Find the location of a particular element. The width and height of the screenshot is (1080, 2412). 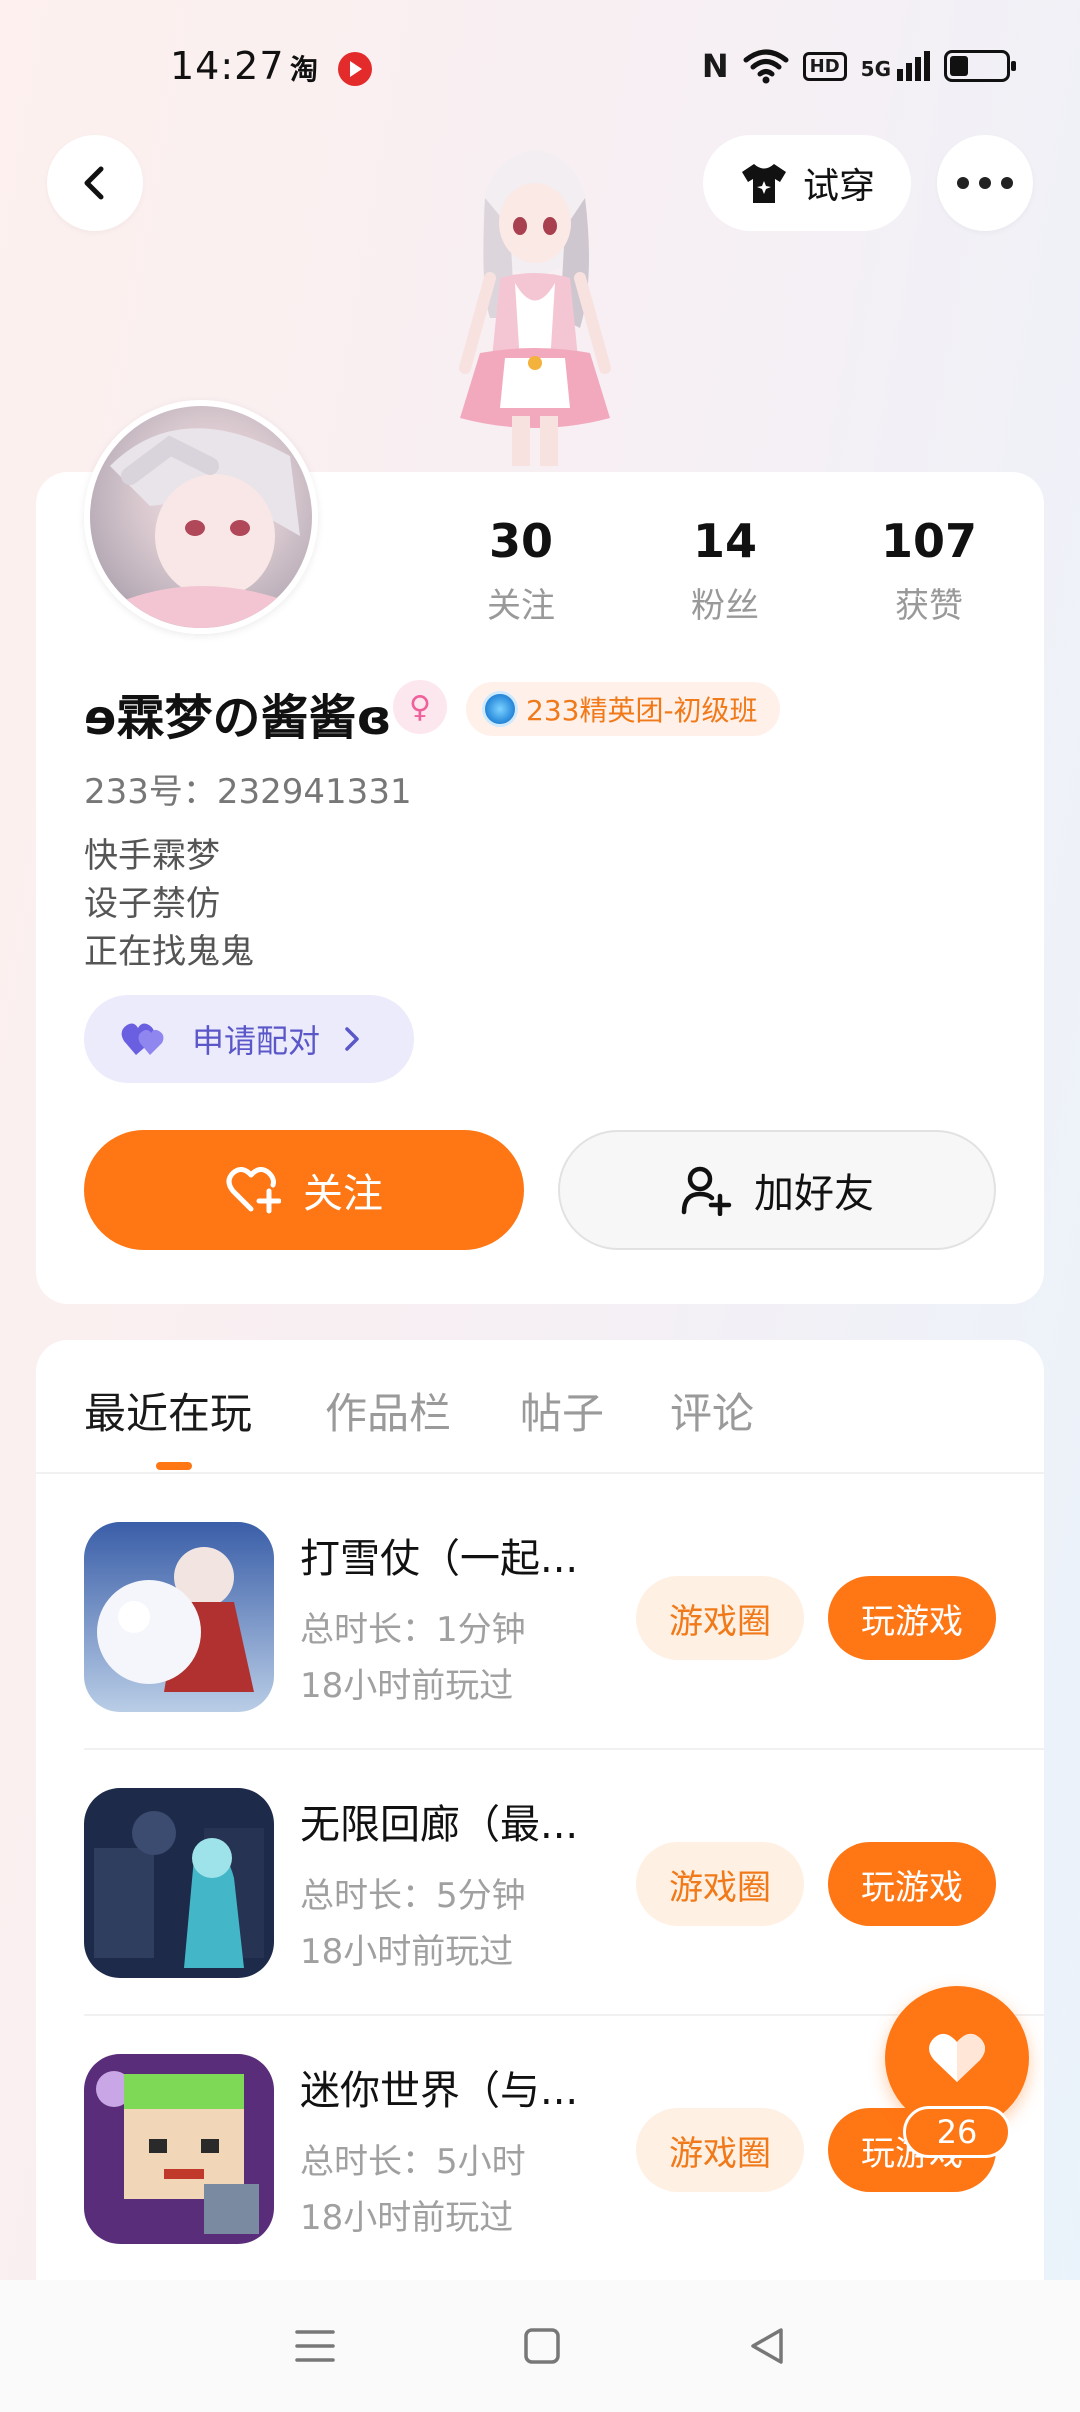

more-dots-icon is located at coordinates (985, 183).